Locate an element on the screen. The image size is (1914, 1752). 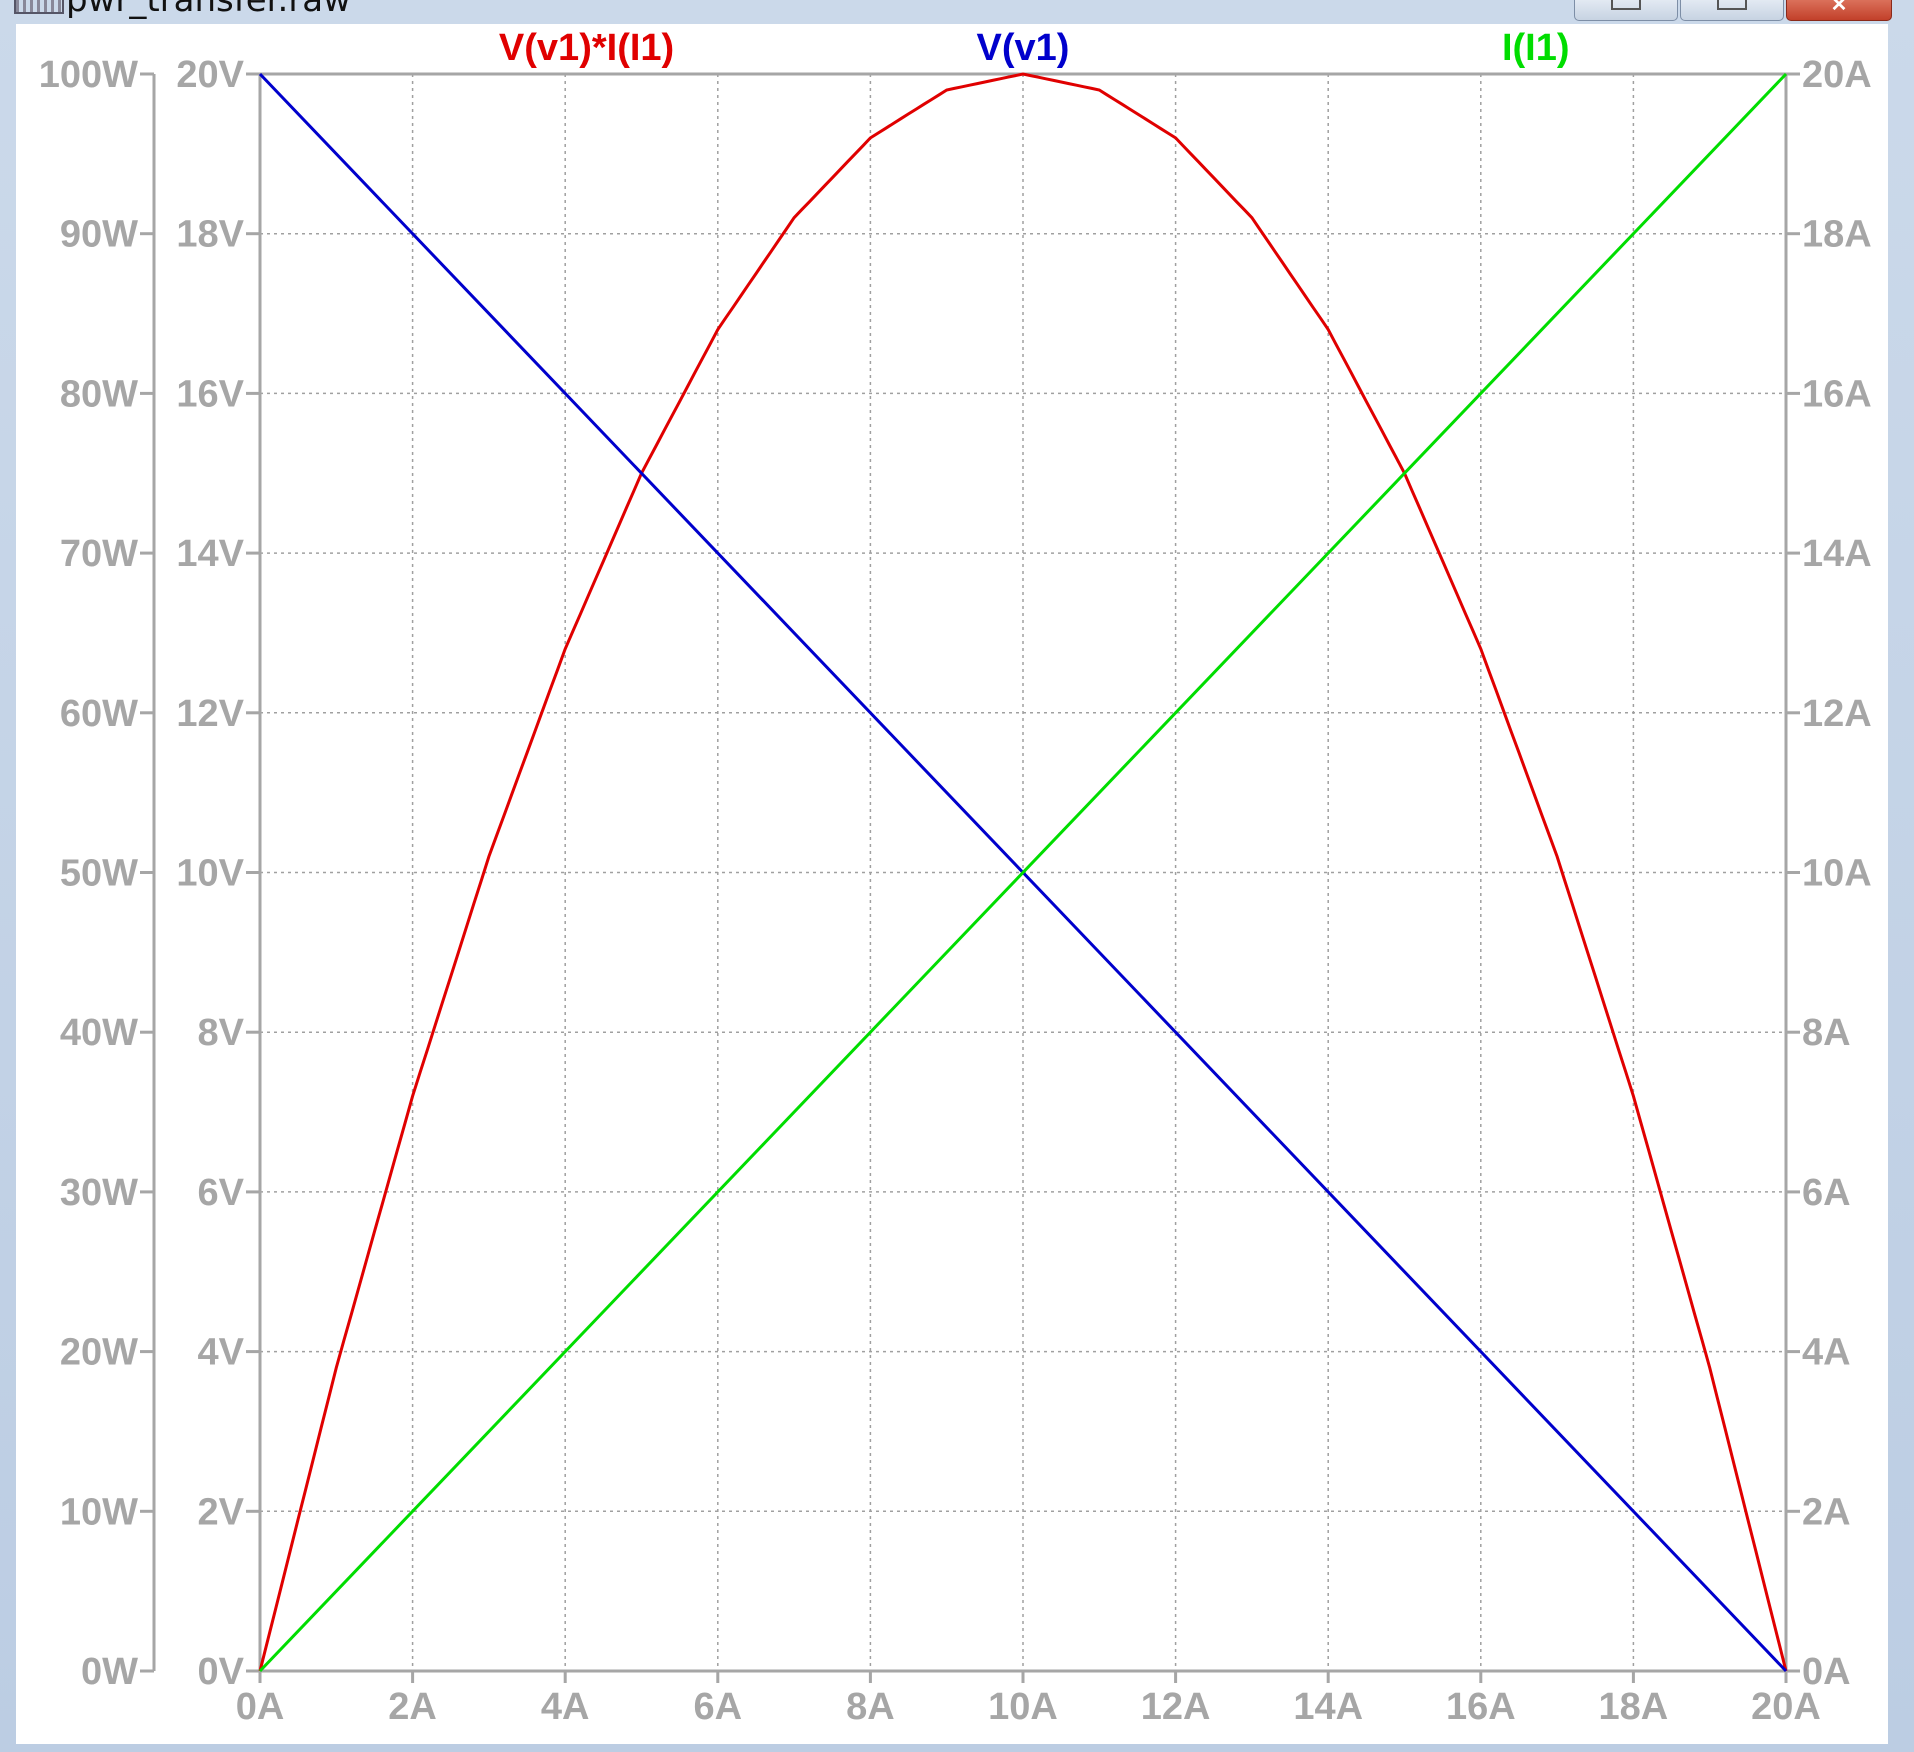
voltage-tick-label: 16V is located at coordinates (210, 394).